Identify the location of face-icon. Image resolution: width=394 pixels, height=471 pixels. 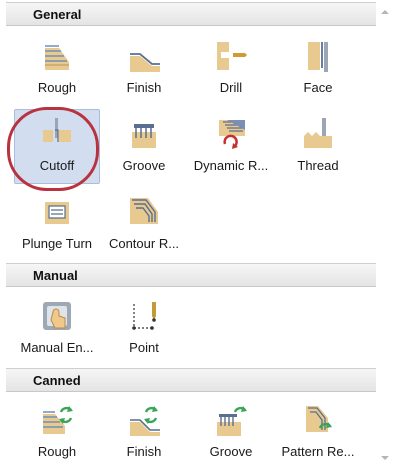
(318, 57).